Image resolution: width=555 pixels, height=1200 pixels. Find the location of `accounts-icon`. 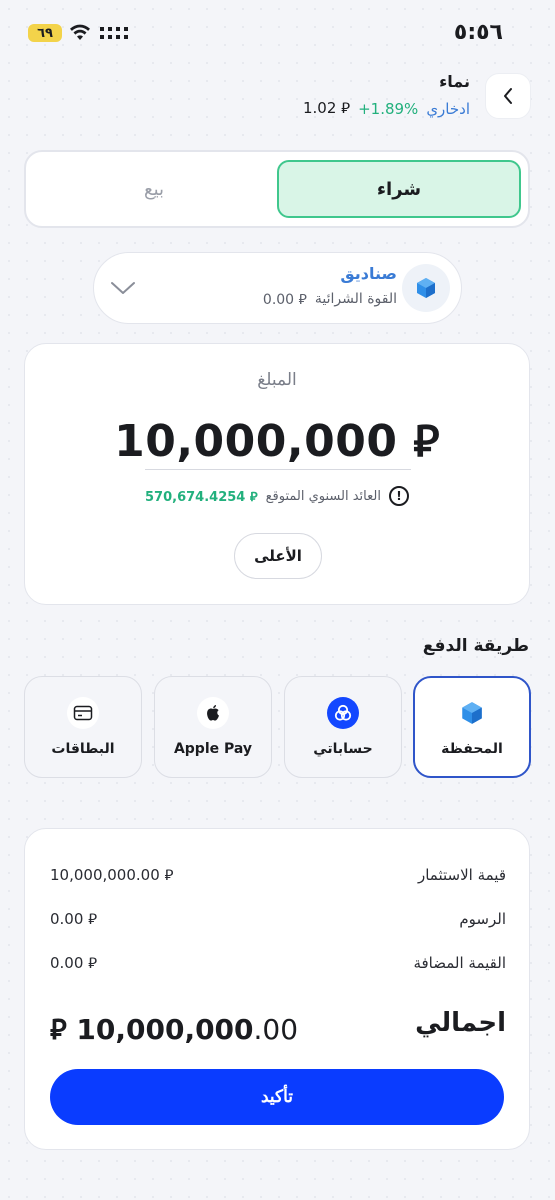

accounts-icon is located at coordinates (343, 713).